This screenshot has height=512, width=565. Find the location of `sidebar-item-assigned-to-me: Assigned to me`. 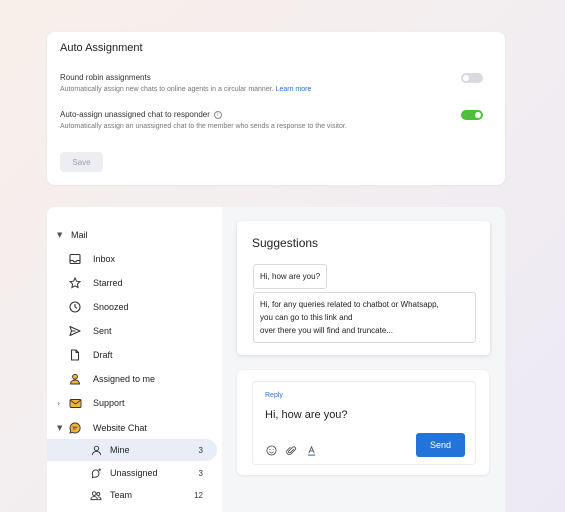

sidebar-item-assigned-to-me: Assigned to me is located at coordinates (132, 379).